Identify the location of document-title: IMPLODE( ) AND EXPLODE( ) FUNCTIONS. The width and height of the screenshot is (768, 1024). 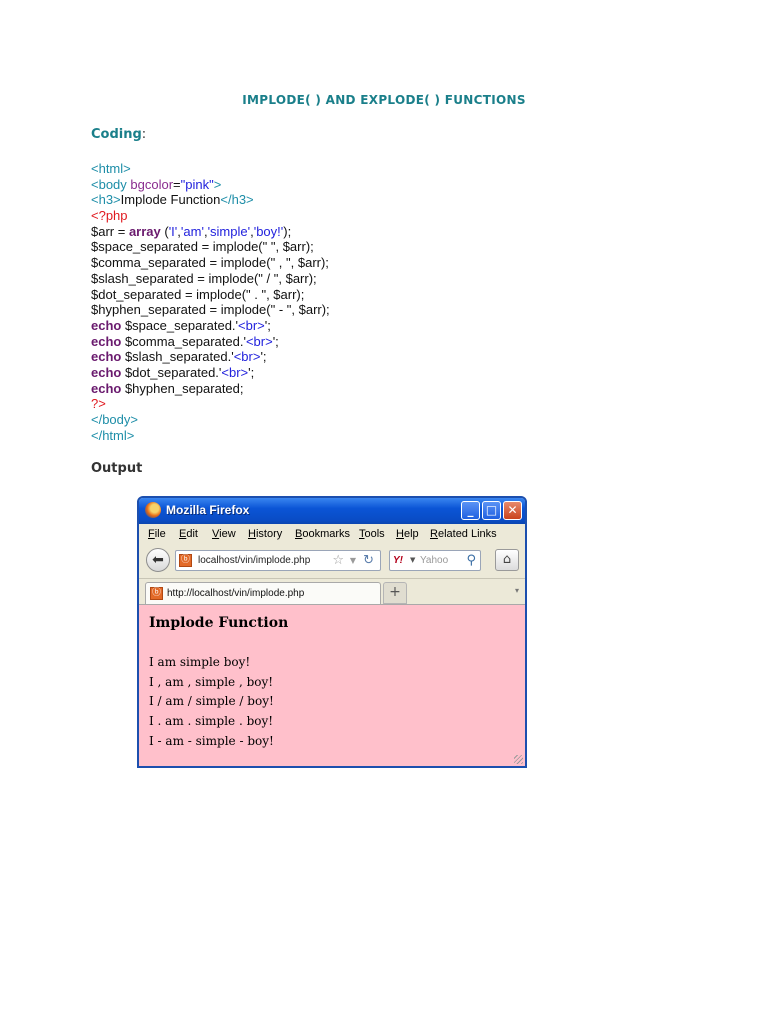
(384, 100).